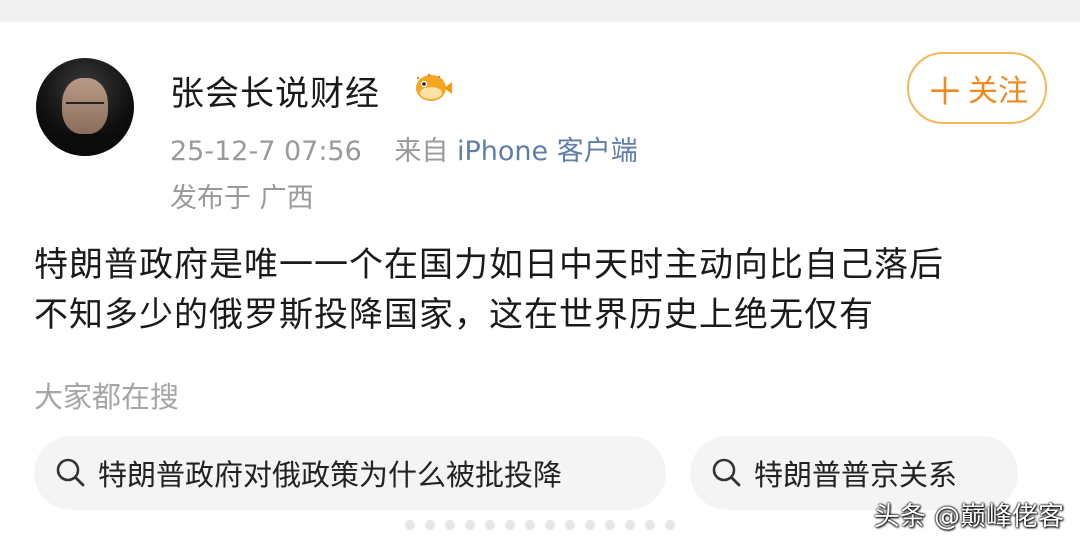 This screenshot has width=1080, height=546. Describe the element at coordinates (540, 525) in the screenshot. I see `pagination-dots` at that location.